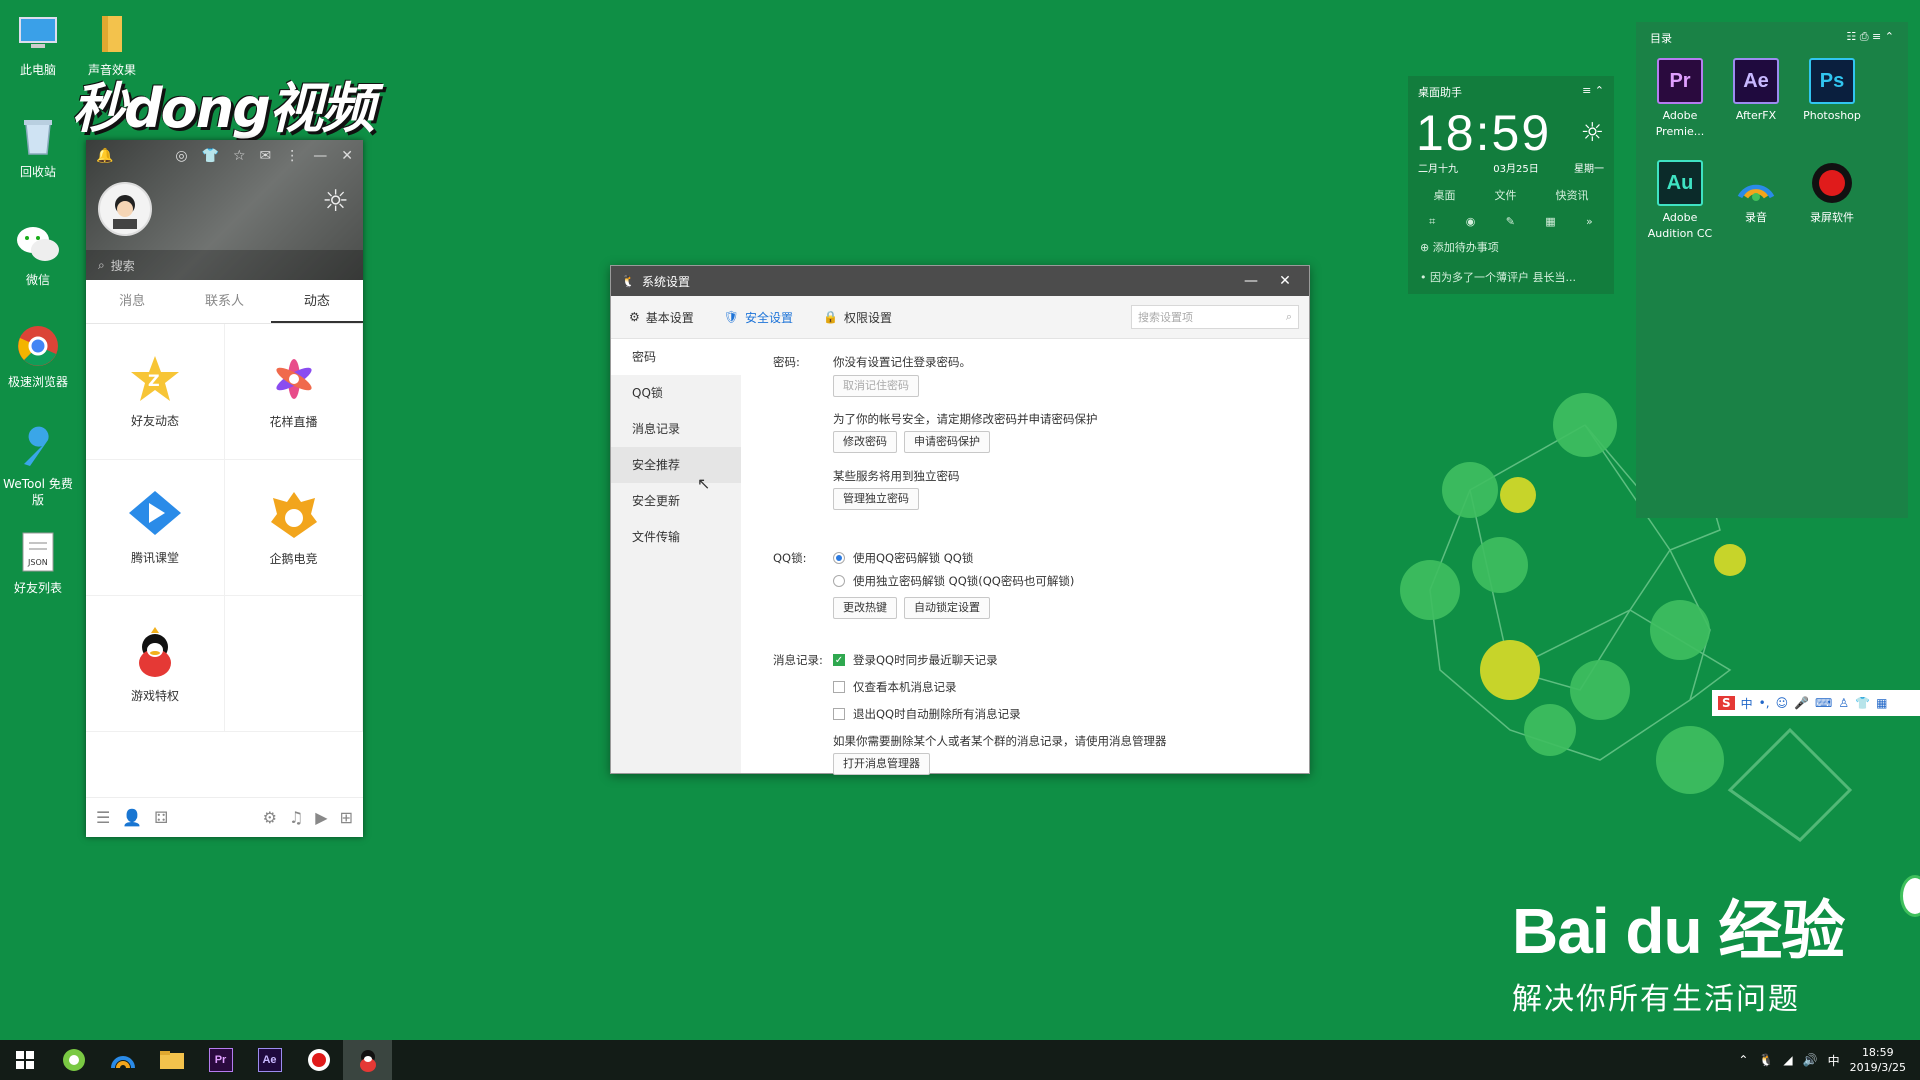  I want to click on app-audition: Au Adobe Audition CC, so click(1680, 201).